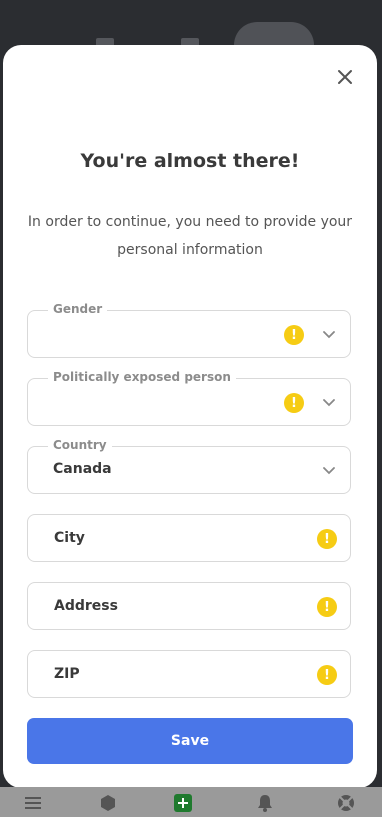 The height and width of the screenshot is (817, 382). Describe the element at coordinates (108, 803) in the screenshot. I see `cube-icon` at that location.